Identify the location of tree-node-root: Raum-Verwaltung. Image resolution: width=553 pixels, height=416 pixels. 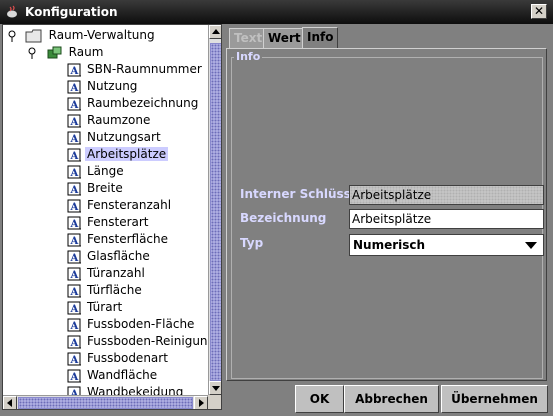
(82, 35).